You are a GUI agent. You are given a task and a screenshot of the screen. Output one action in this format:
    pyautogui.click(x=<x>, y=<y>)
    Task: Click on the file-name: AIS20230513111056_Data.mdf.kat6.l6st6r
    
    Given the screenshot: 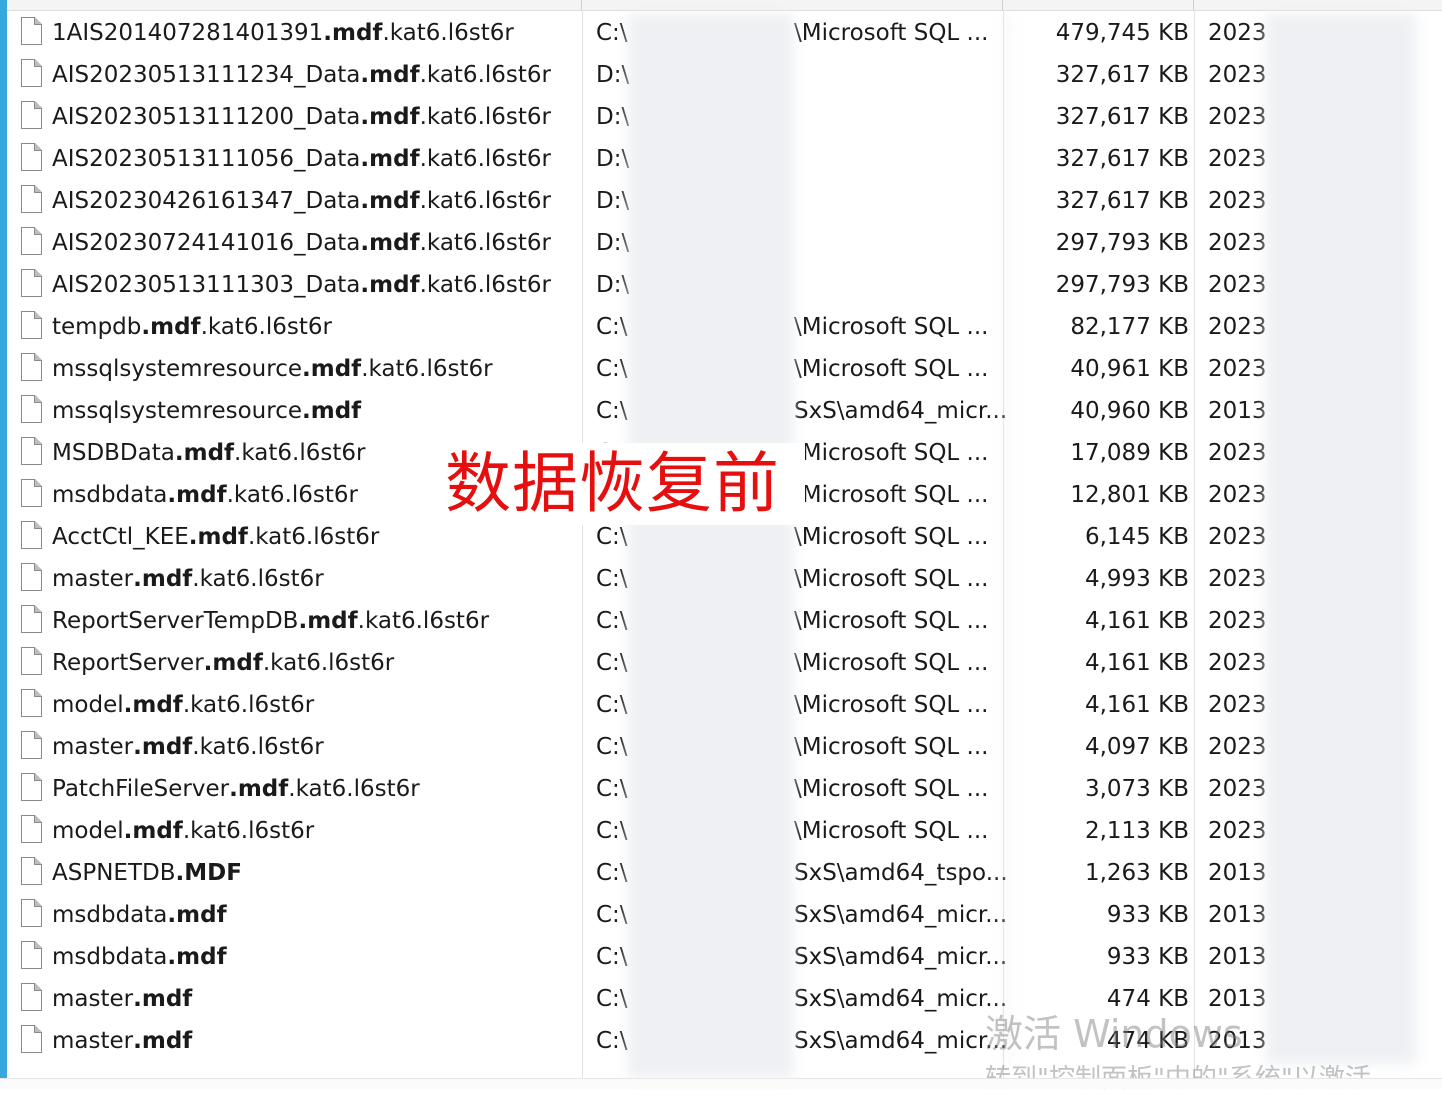 What is the action you would take?
    pyautogui.click(x=301, y=159)
    